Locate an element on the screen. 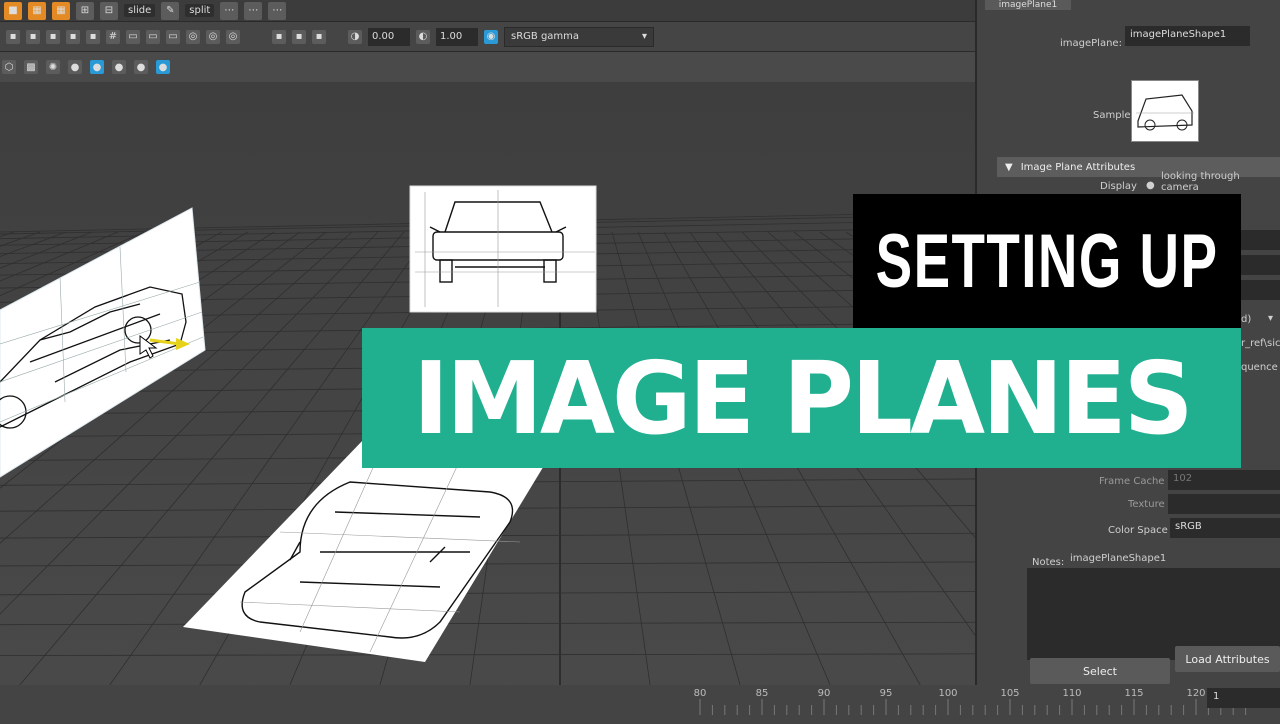 The width and height of the screenshot is (1280, 724). sample-thumbnail is located at coordinates (1165, 111).